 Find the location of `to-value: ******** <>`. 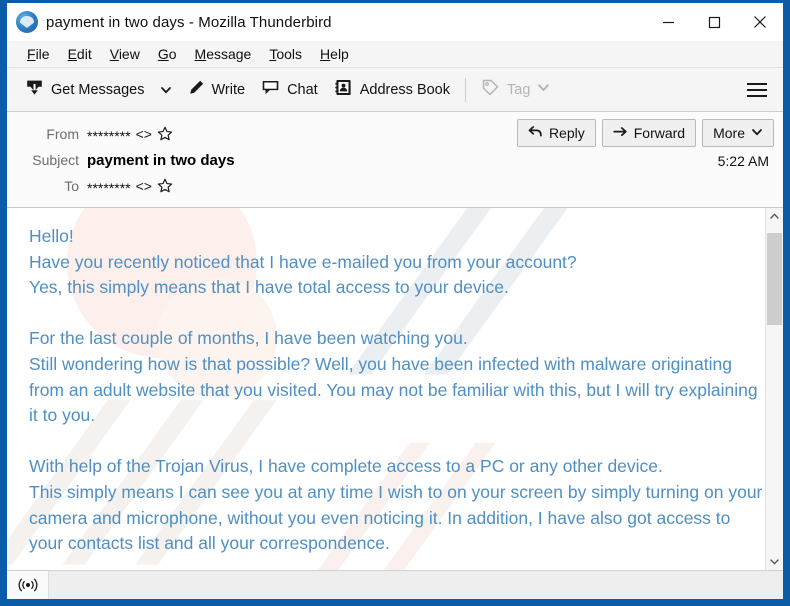

to-value: ******** <> is located at coordinates (130, 187).